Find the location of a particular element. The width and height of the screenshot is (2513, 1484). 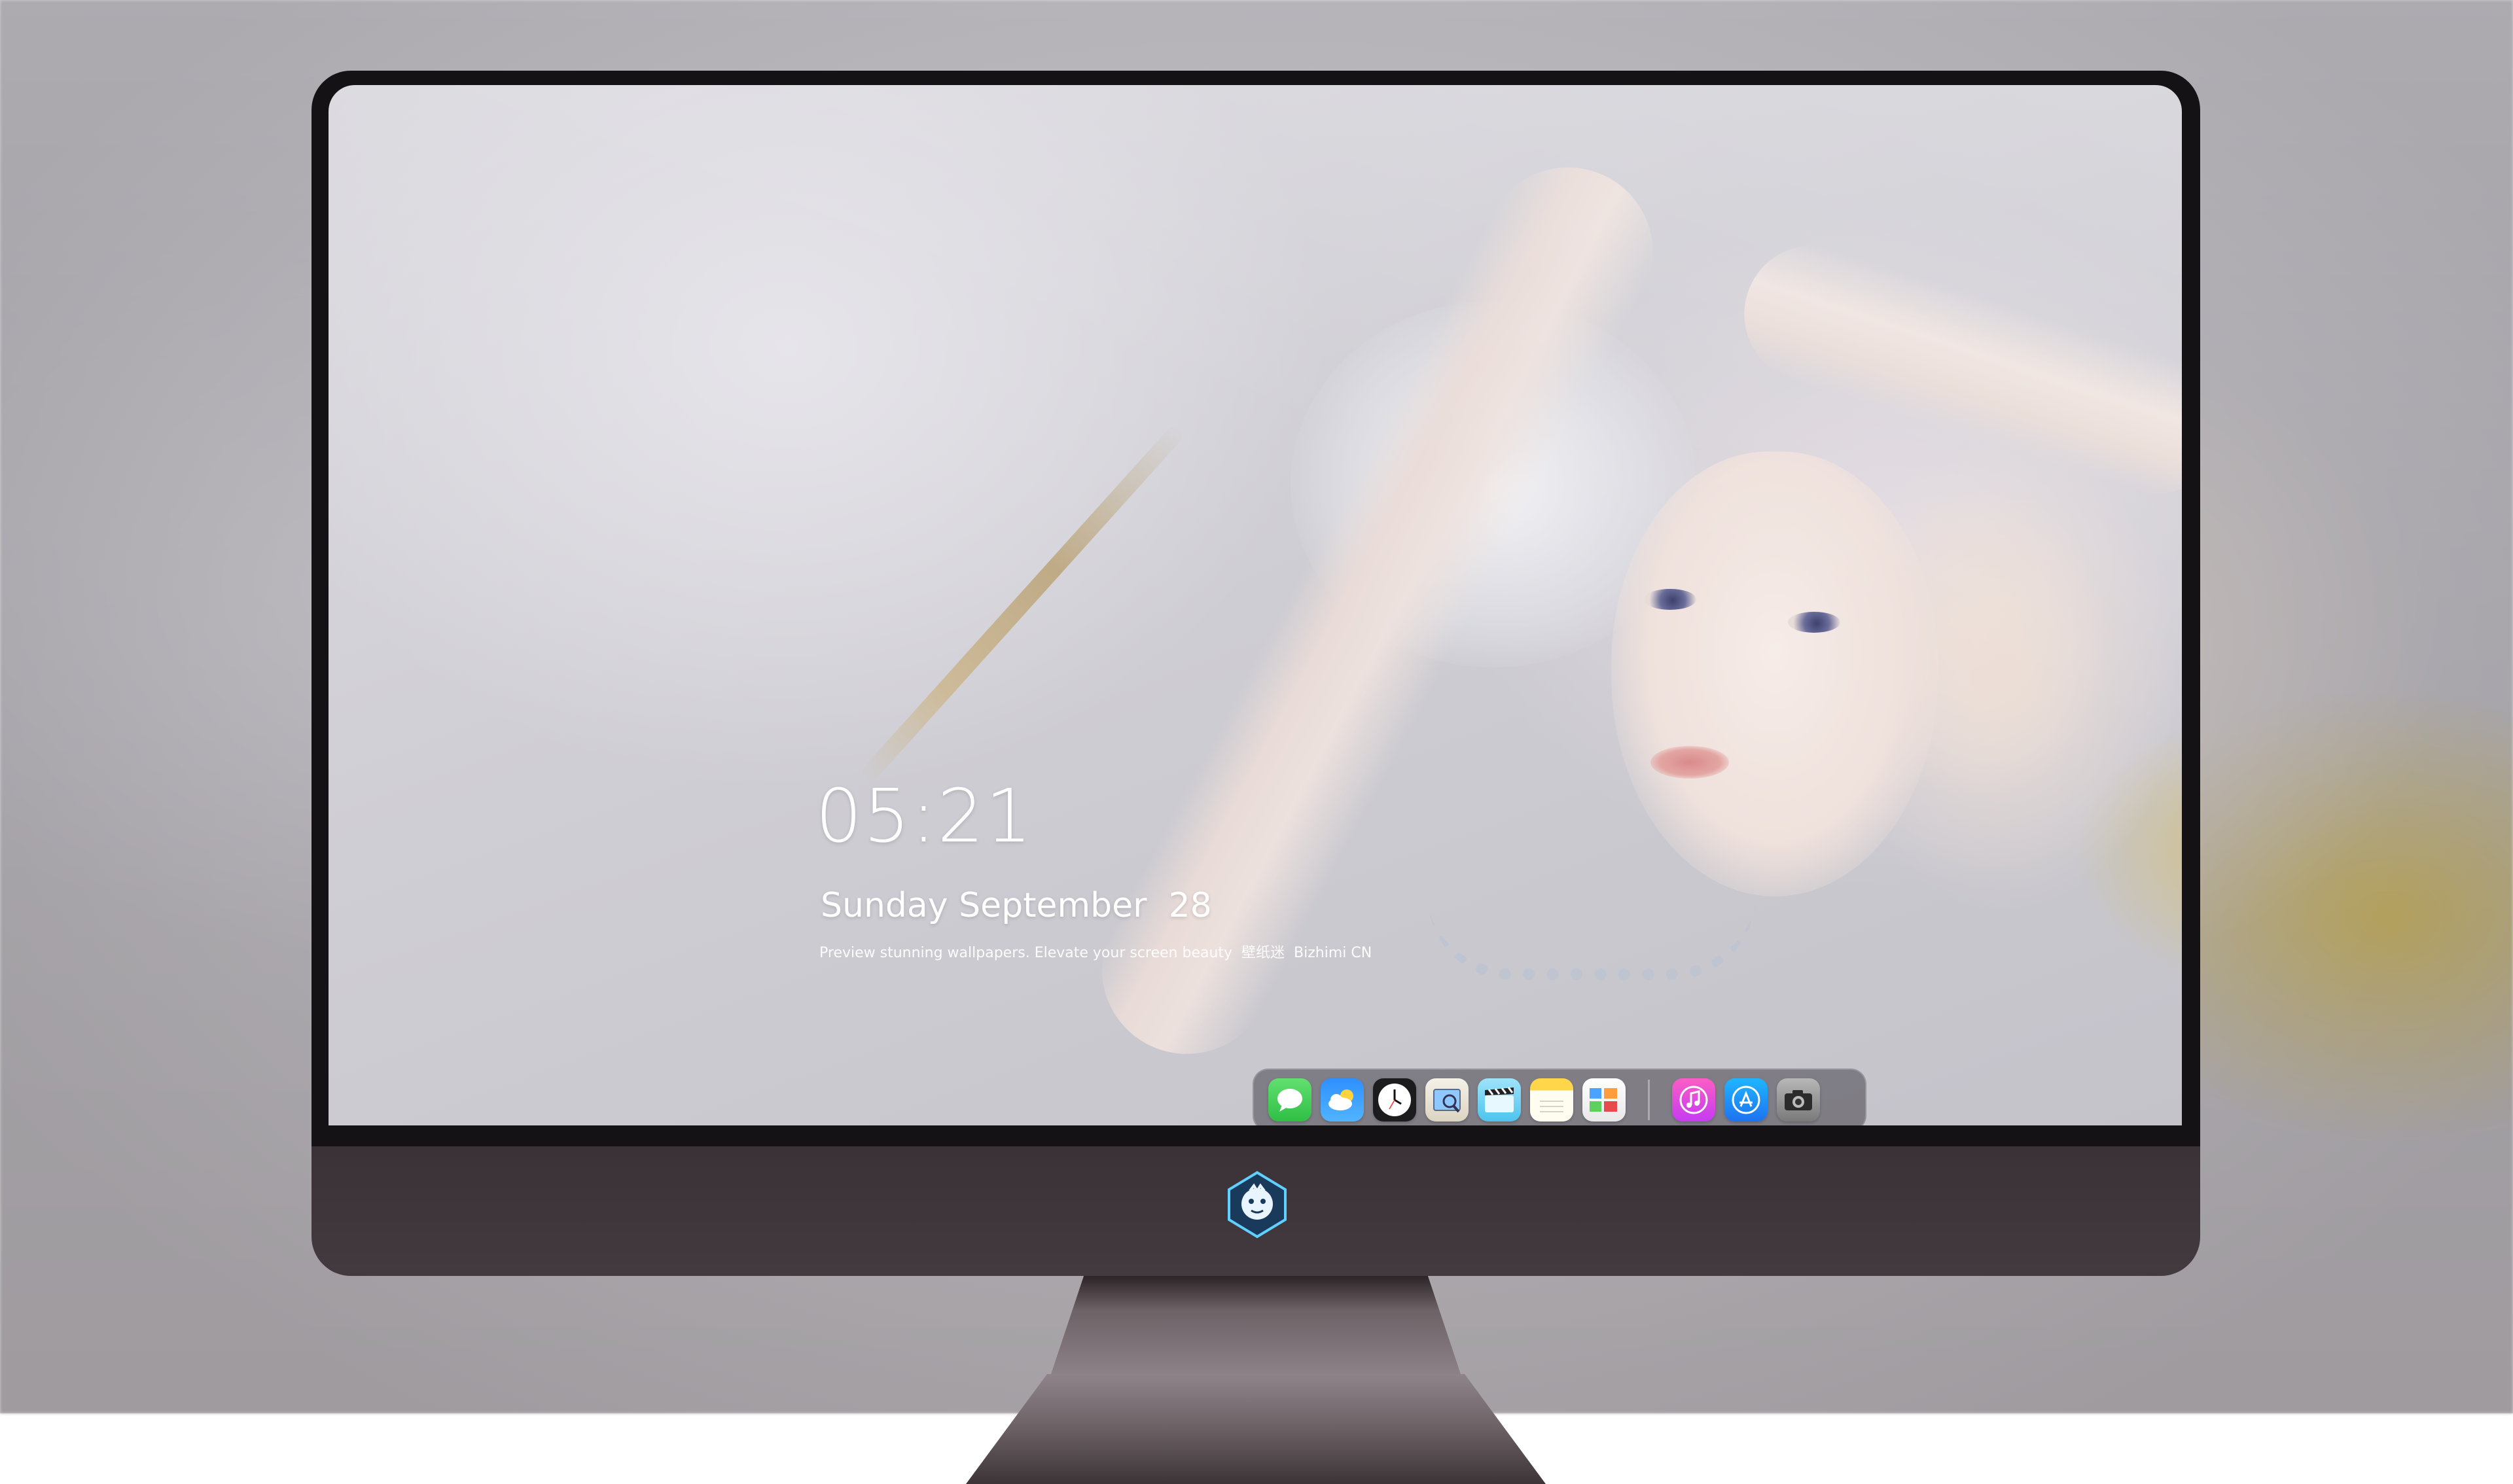

weather-icon is located at coordinates (1342, 1100).